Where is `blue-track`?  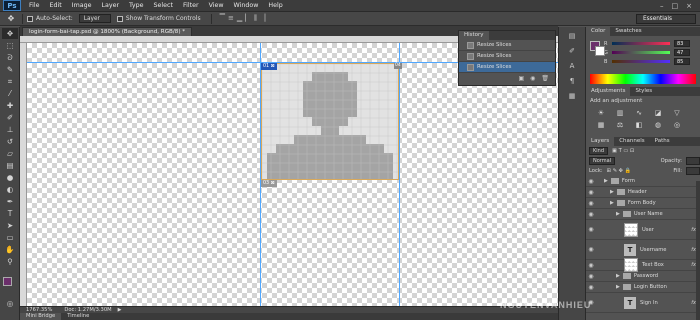 blue-track is located at coordinates (641, 61).